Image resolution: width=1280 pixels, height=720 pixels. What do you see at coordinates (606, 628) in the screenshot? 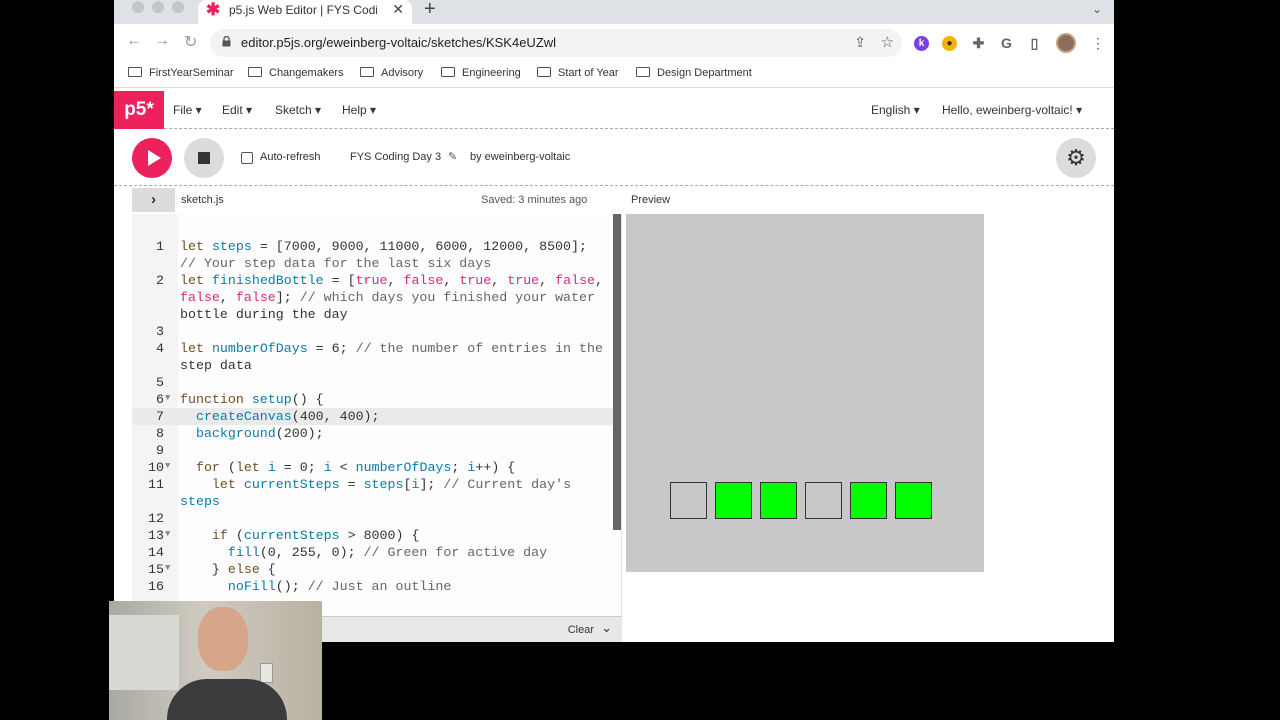
I see `collapse-console-chevron-icon: ⌄` at bounding box center [606, 628].